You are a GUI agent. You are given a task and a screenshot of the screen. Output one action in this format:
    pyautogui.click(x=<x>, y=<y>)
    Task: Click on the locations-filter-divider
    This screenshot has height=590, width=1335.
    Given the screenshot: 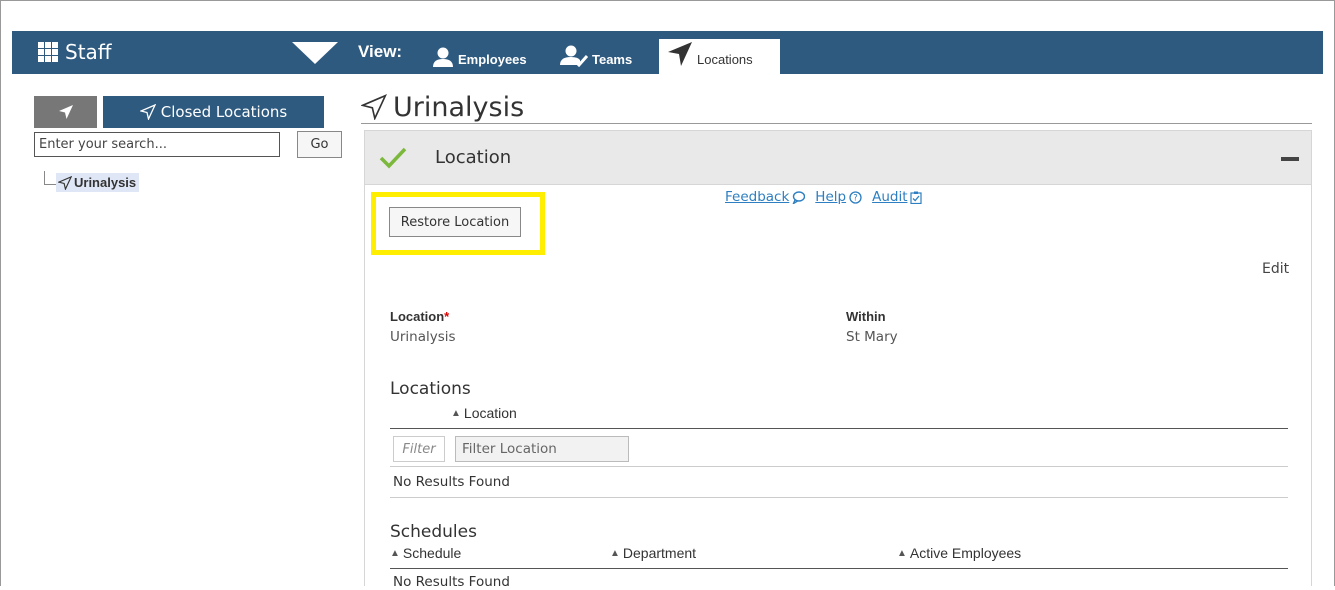 What is the action you would take?
    pyautogui.click(x=839, y=466)
    